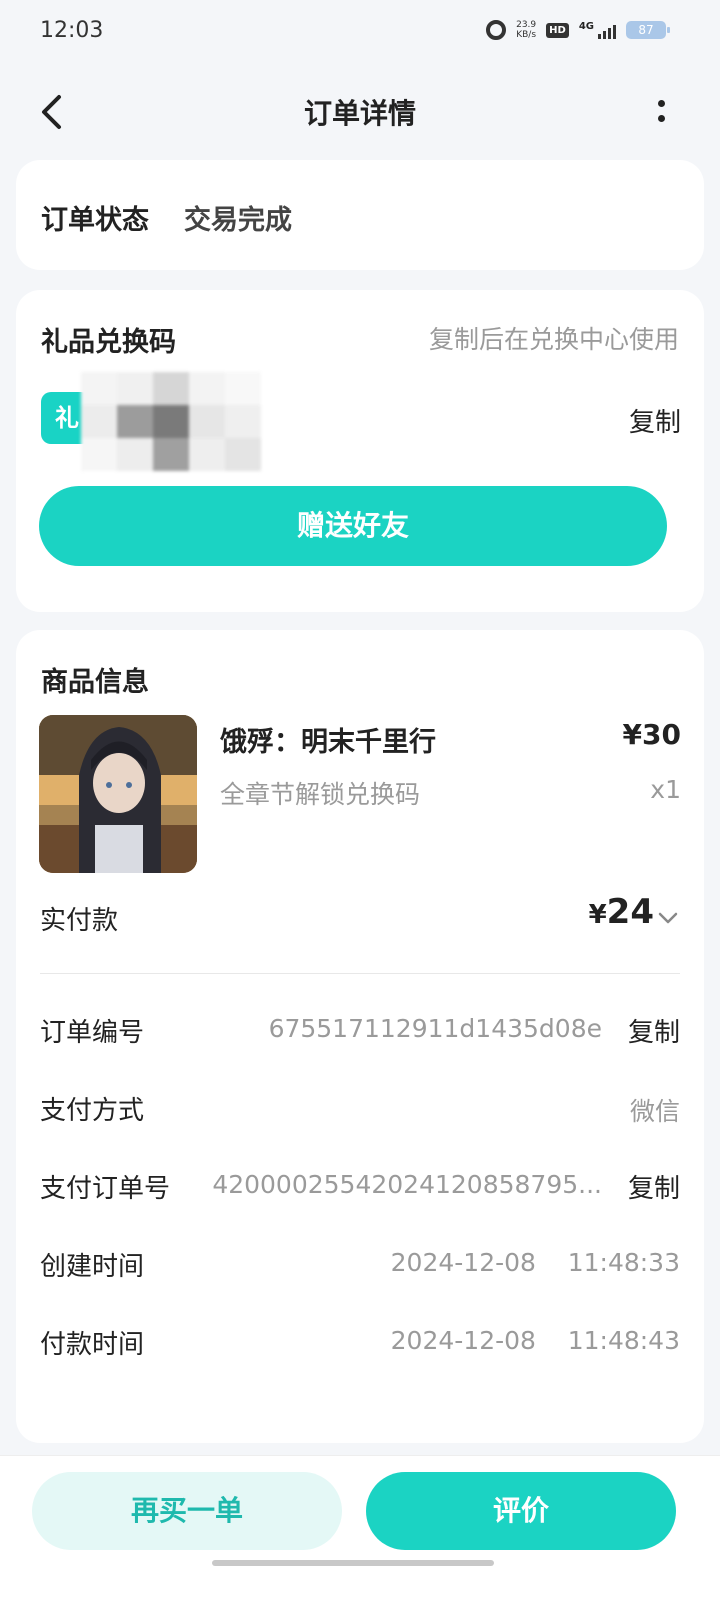  Describe the element at coordinates (648, 30) in the screenshot. I see `battery-icon: 87` at that location.